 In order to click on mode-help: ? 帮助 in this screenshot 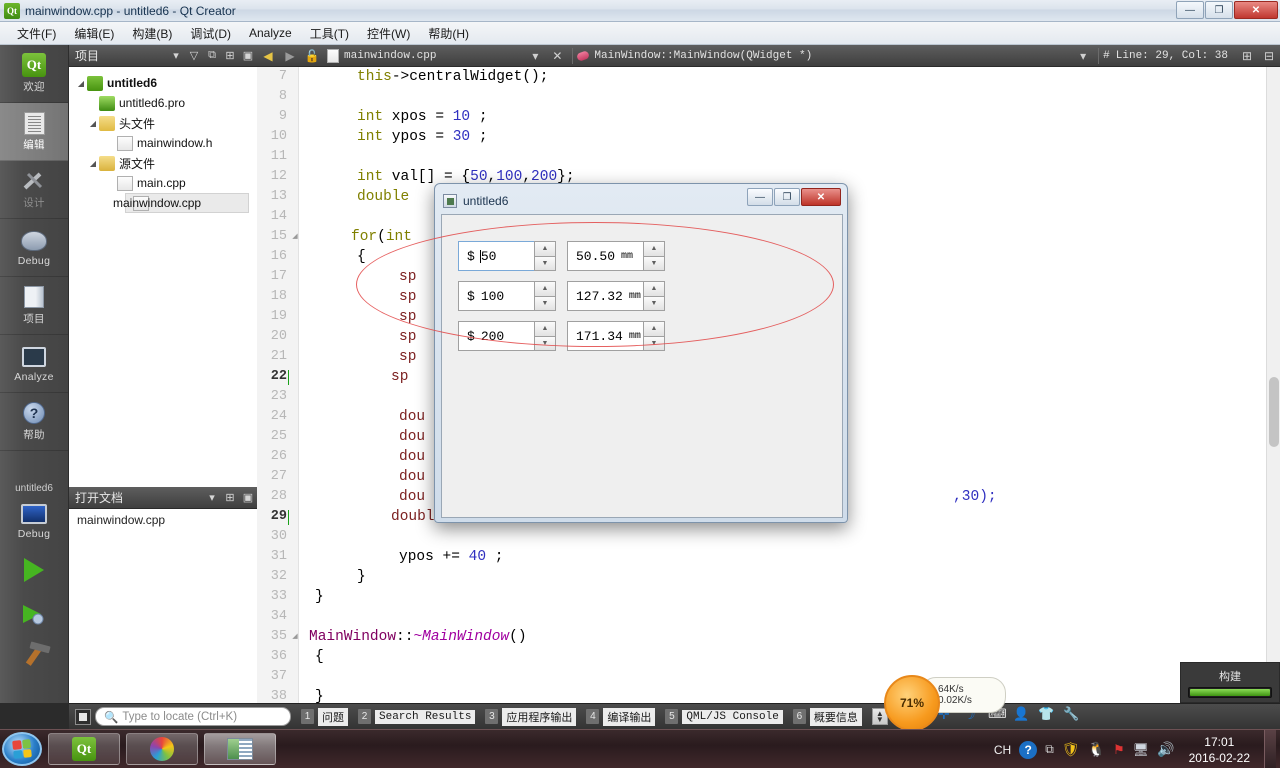, I will do `click(34, 422)`.